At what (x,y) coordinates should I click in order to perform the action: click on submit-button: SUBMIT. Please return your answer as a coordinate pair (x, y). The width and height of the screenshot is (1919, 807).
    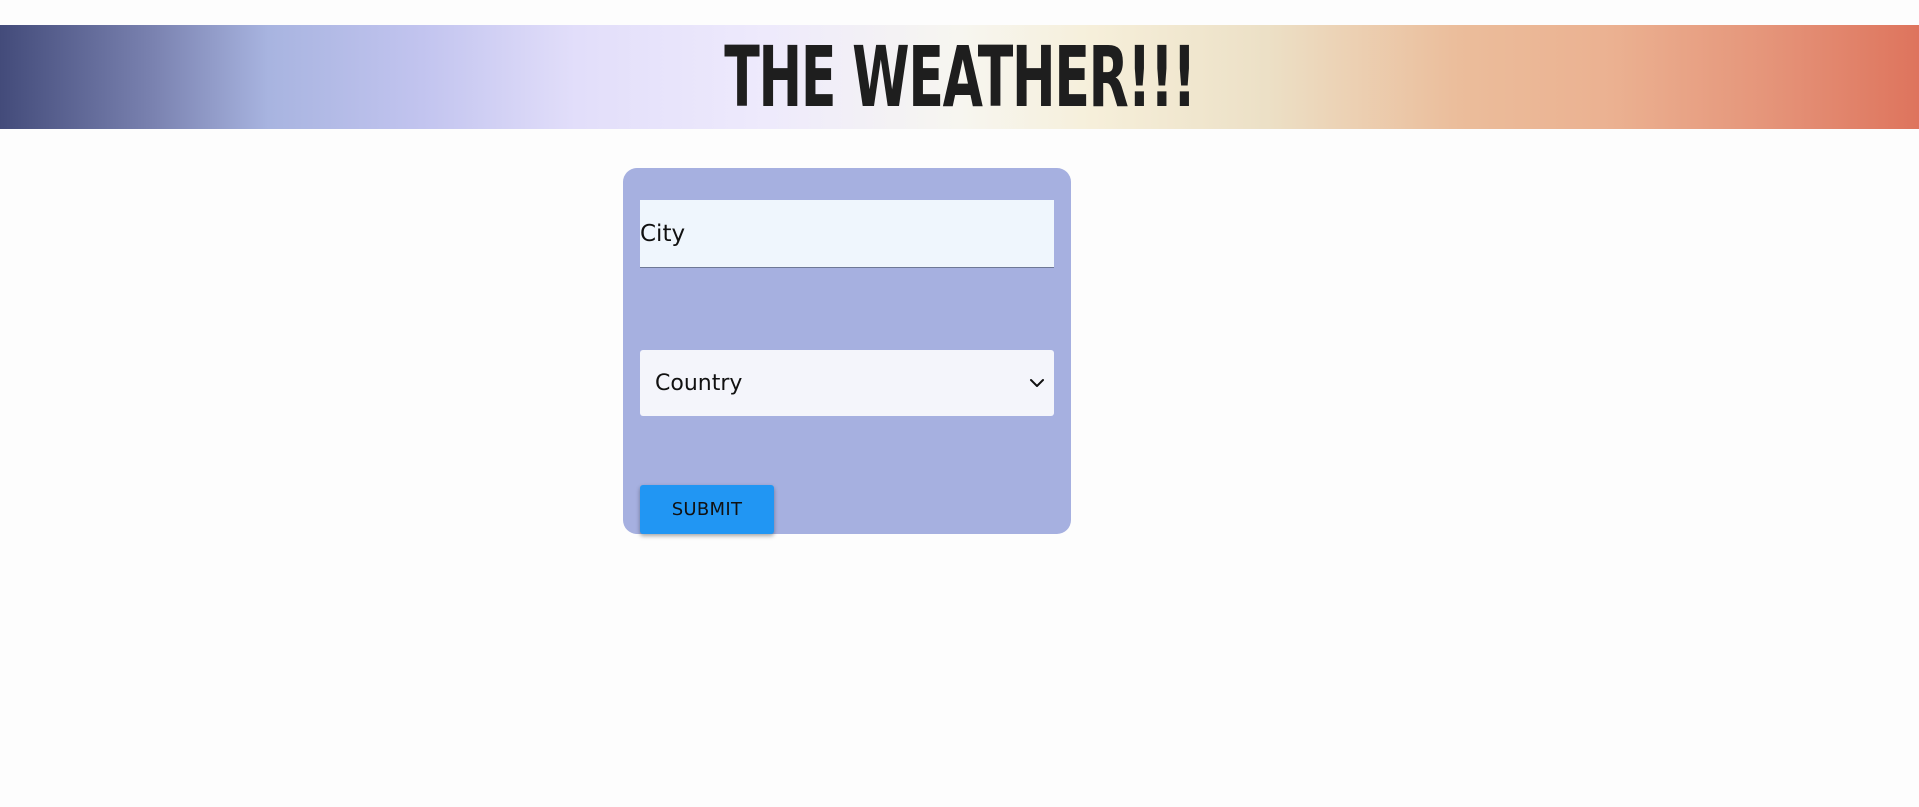
    Looking at the image, I should click on (707, 509).